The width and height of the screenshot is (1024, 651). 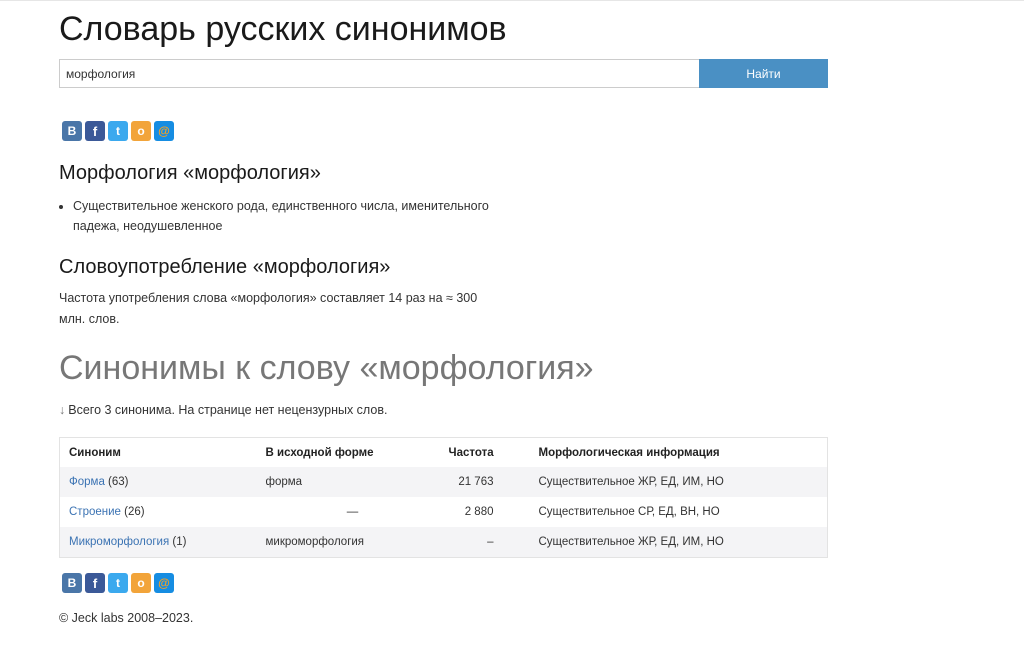 What do you see at coordinates (190, 173) in the screenshot?
I see `morphology-heading: Морфология «морфология»` at bounding box center [190, 173].